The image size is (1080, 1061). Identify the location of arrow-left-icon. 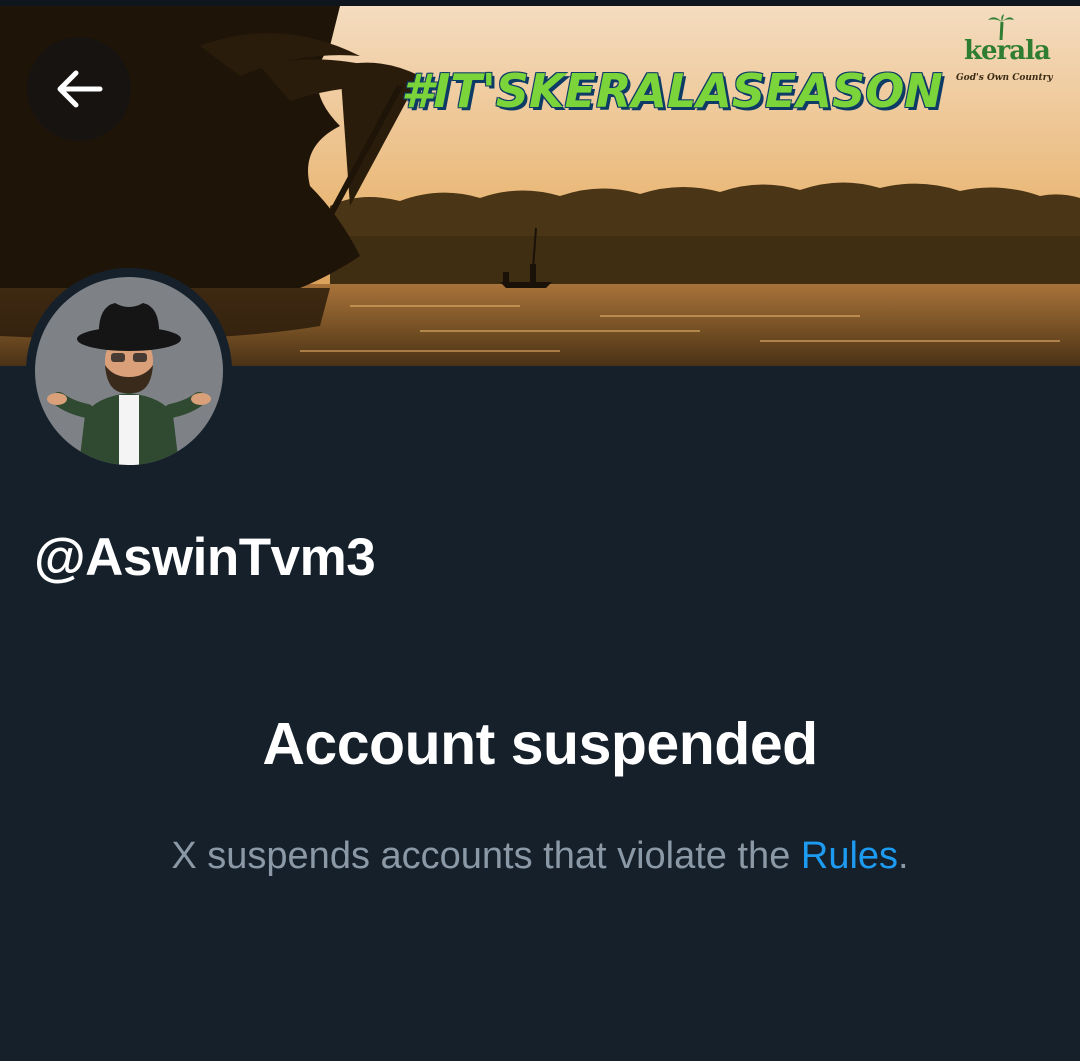
(80, 89).